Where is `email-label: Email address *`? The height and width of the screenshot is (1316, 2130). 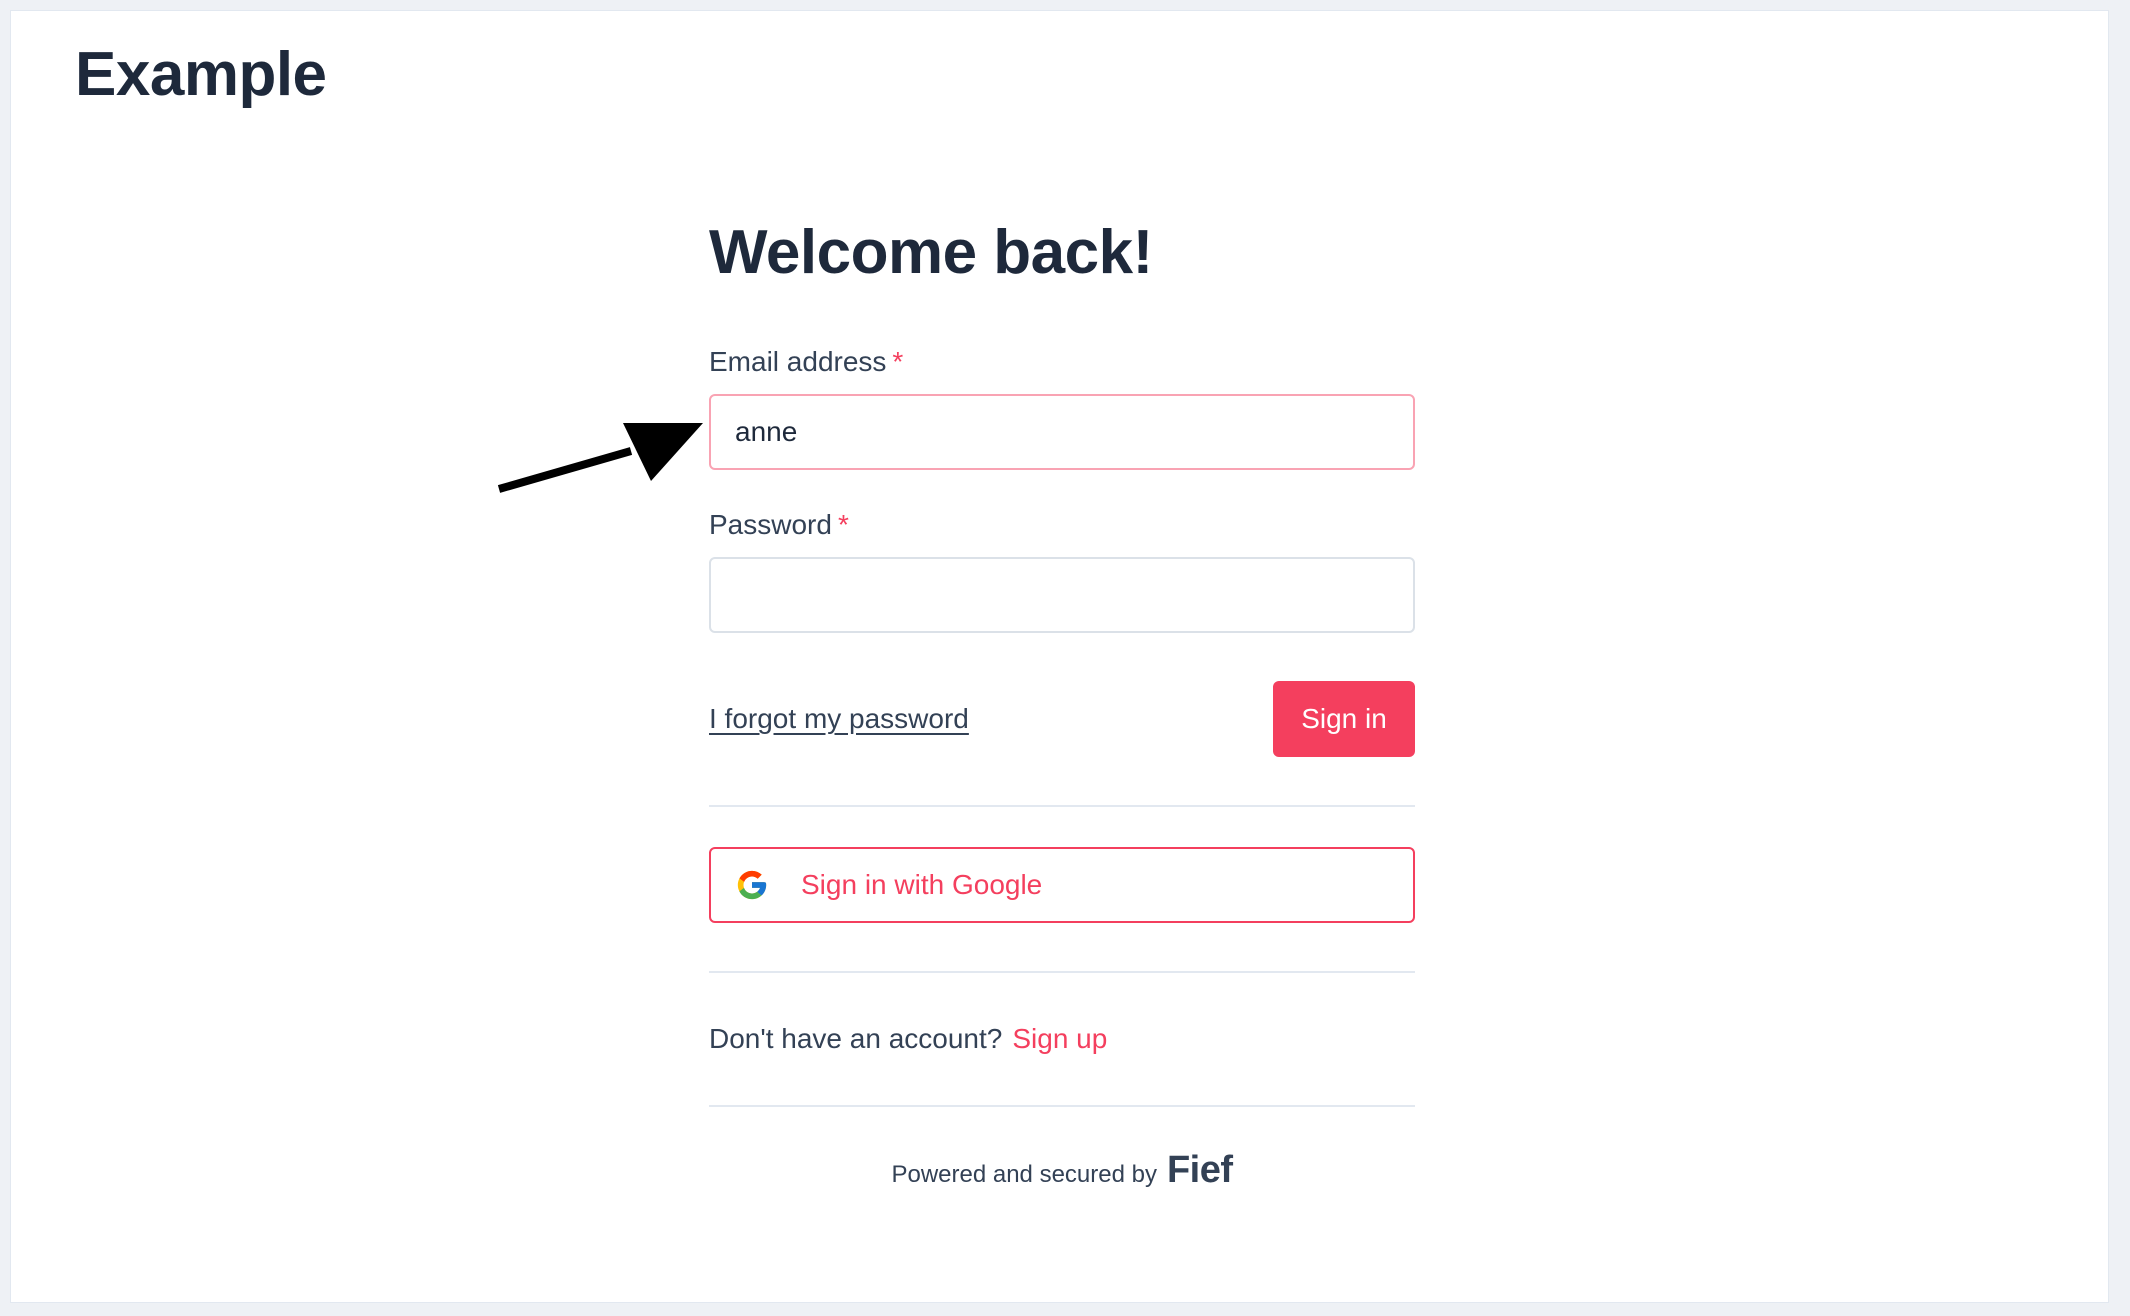 email-label: Email address * is located at coordinates (1062, 362).